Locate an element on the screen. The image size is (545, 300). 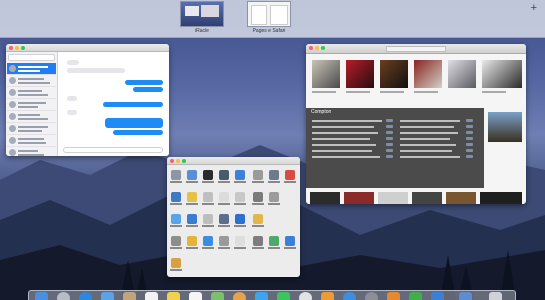
dock-launchpad-icon is located at coordinates (63, 296).